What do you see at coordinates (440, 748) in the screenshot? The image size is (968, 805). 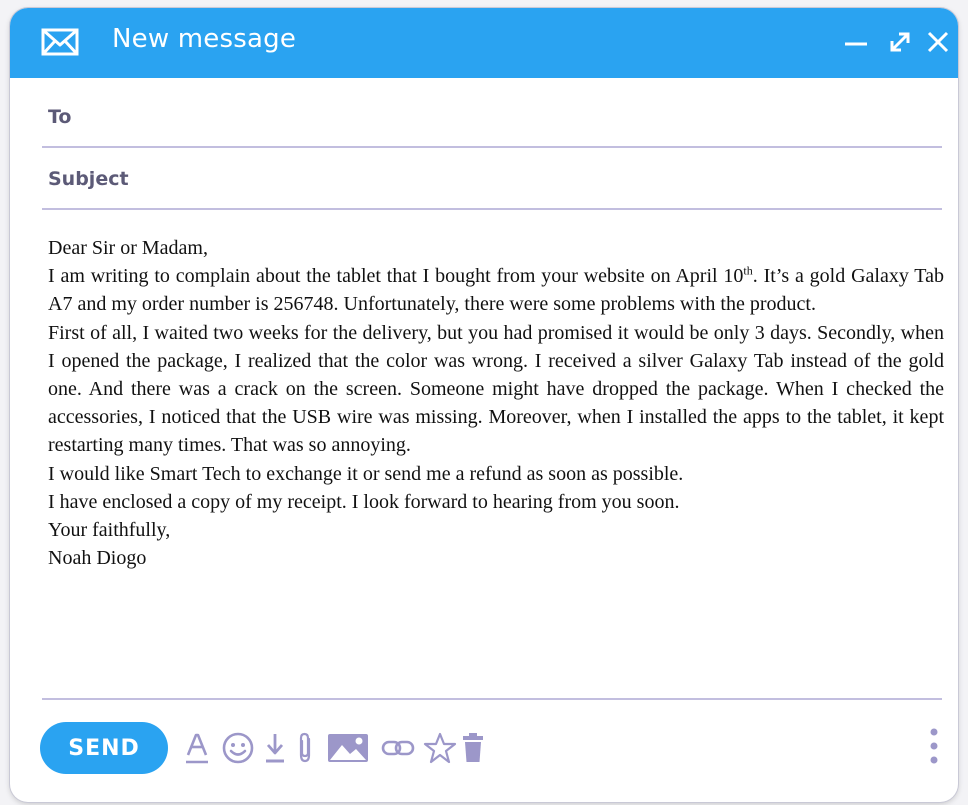 I see `star-icon` at bounding box center [440, 748].